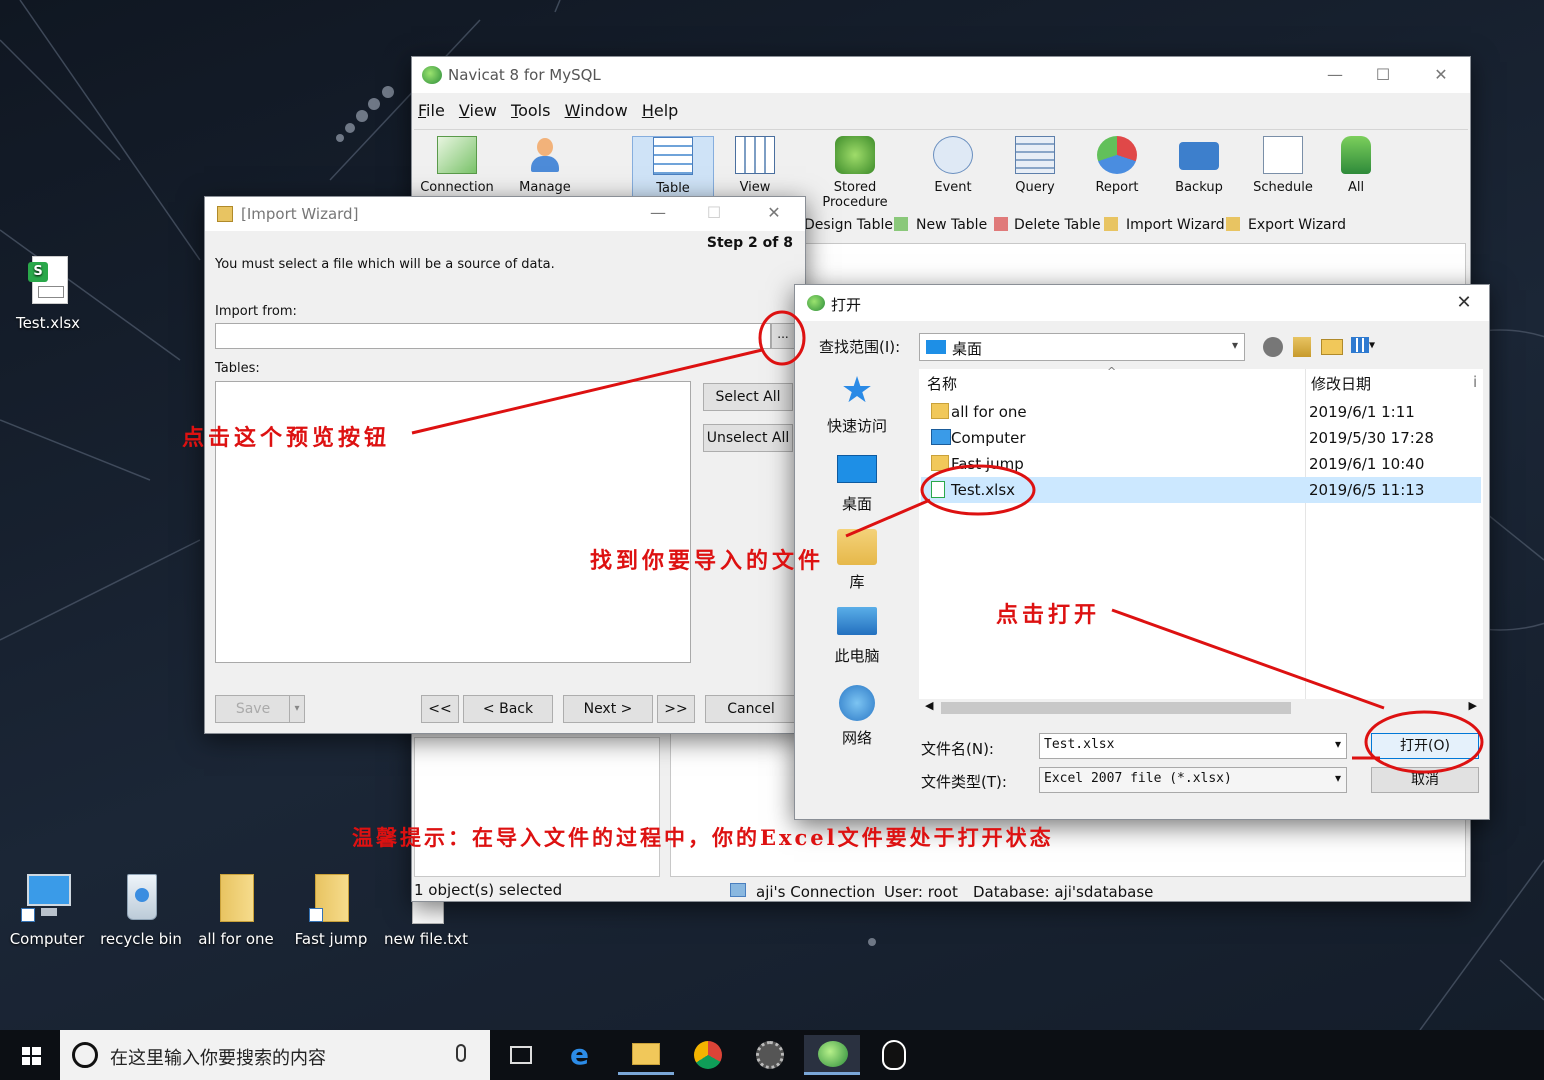 Image resolution: width=1544 pixels, height=1080 pixels. I want to click on edge-icon: e, so click(579, 1054).